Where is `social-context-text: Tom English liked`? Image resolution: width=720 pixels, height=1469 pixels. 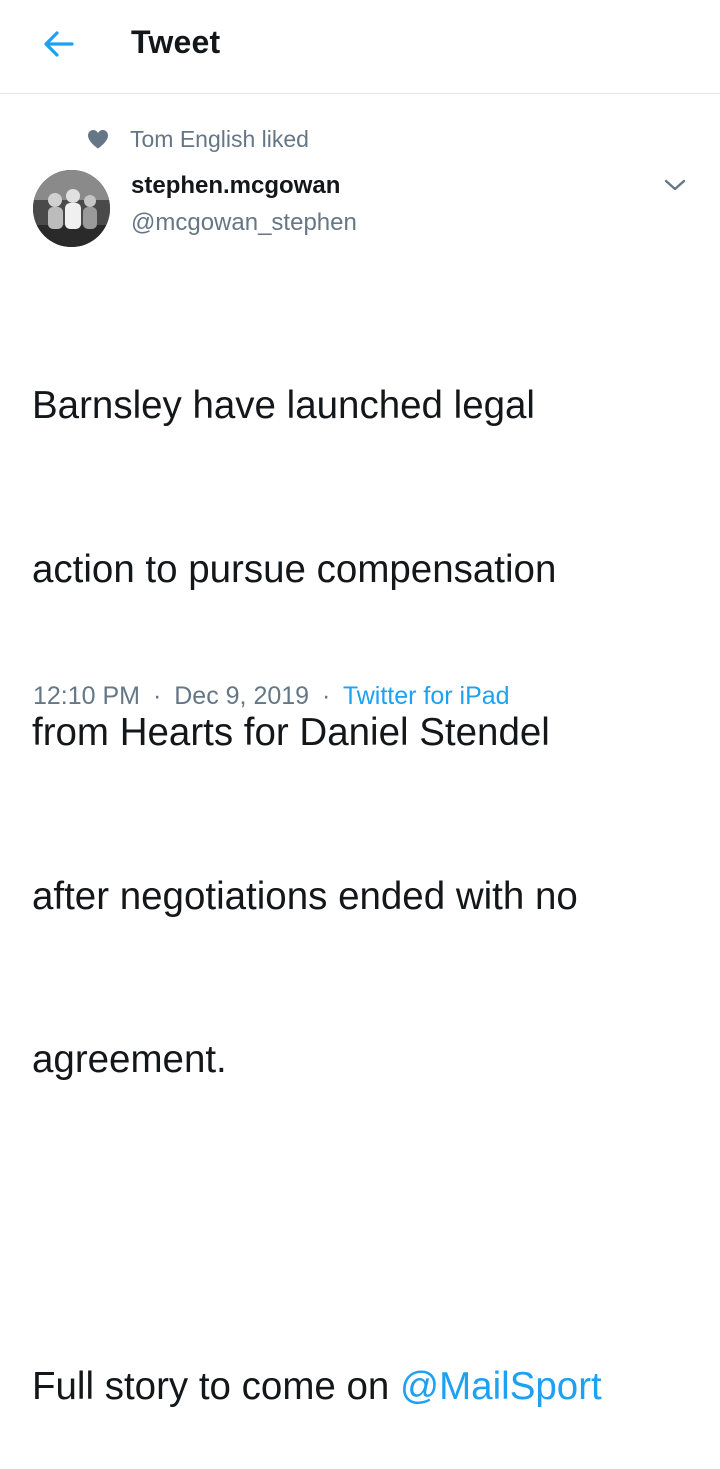 social-context-text: Tom English liked is located at coordinates (219, 138).